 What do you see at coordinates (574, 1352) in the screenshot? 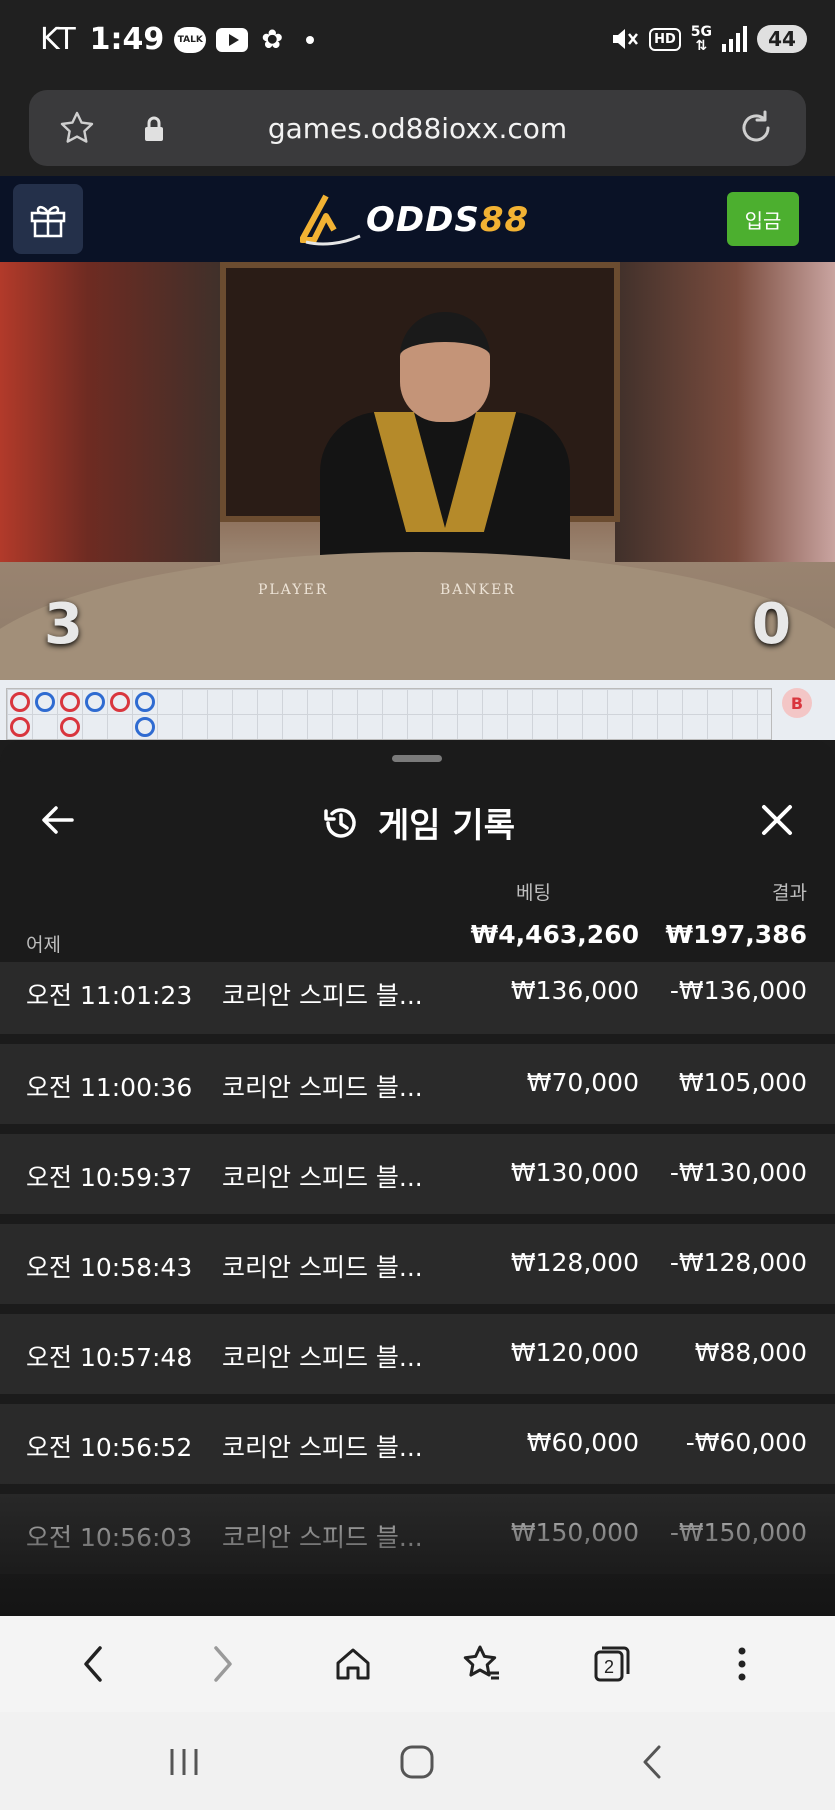
I see `row-bet: ₩120,000` at bounding box center [574, 1352].